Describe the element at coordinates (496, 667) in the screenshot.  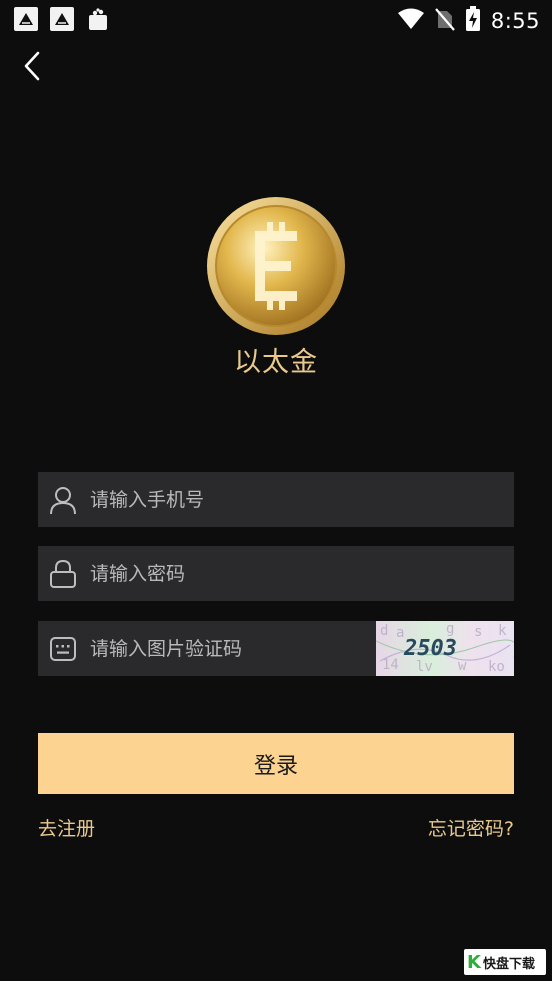
I see `svg-text: ko` at that location.